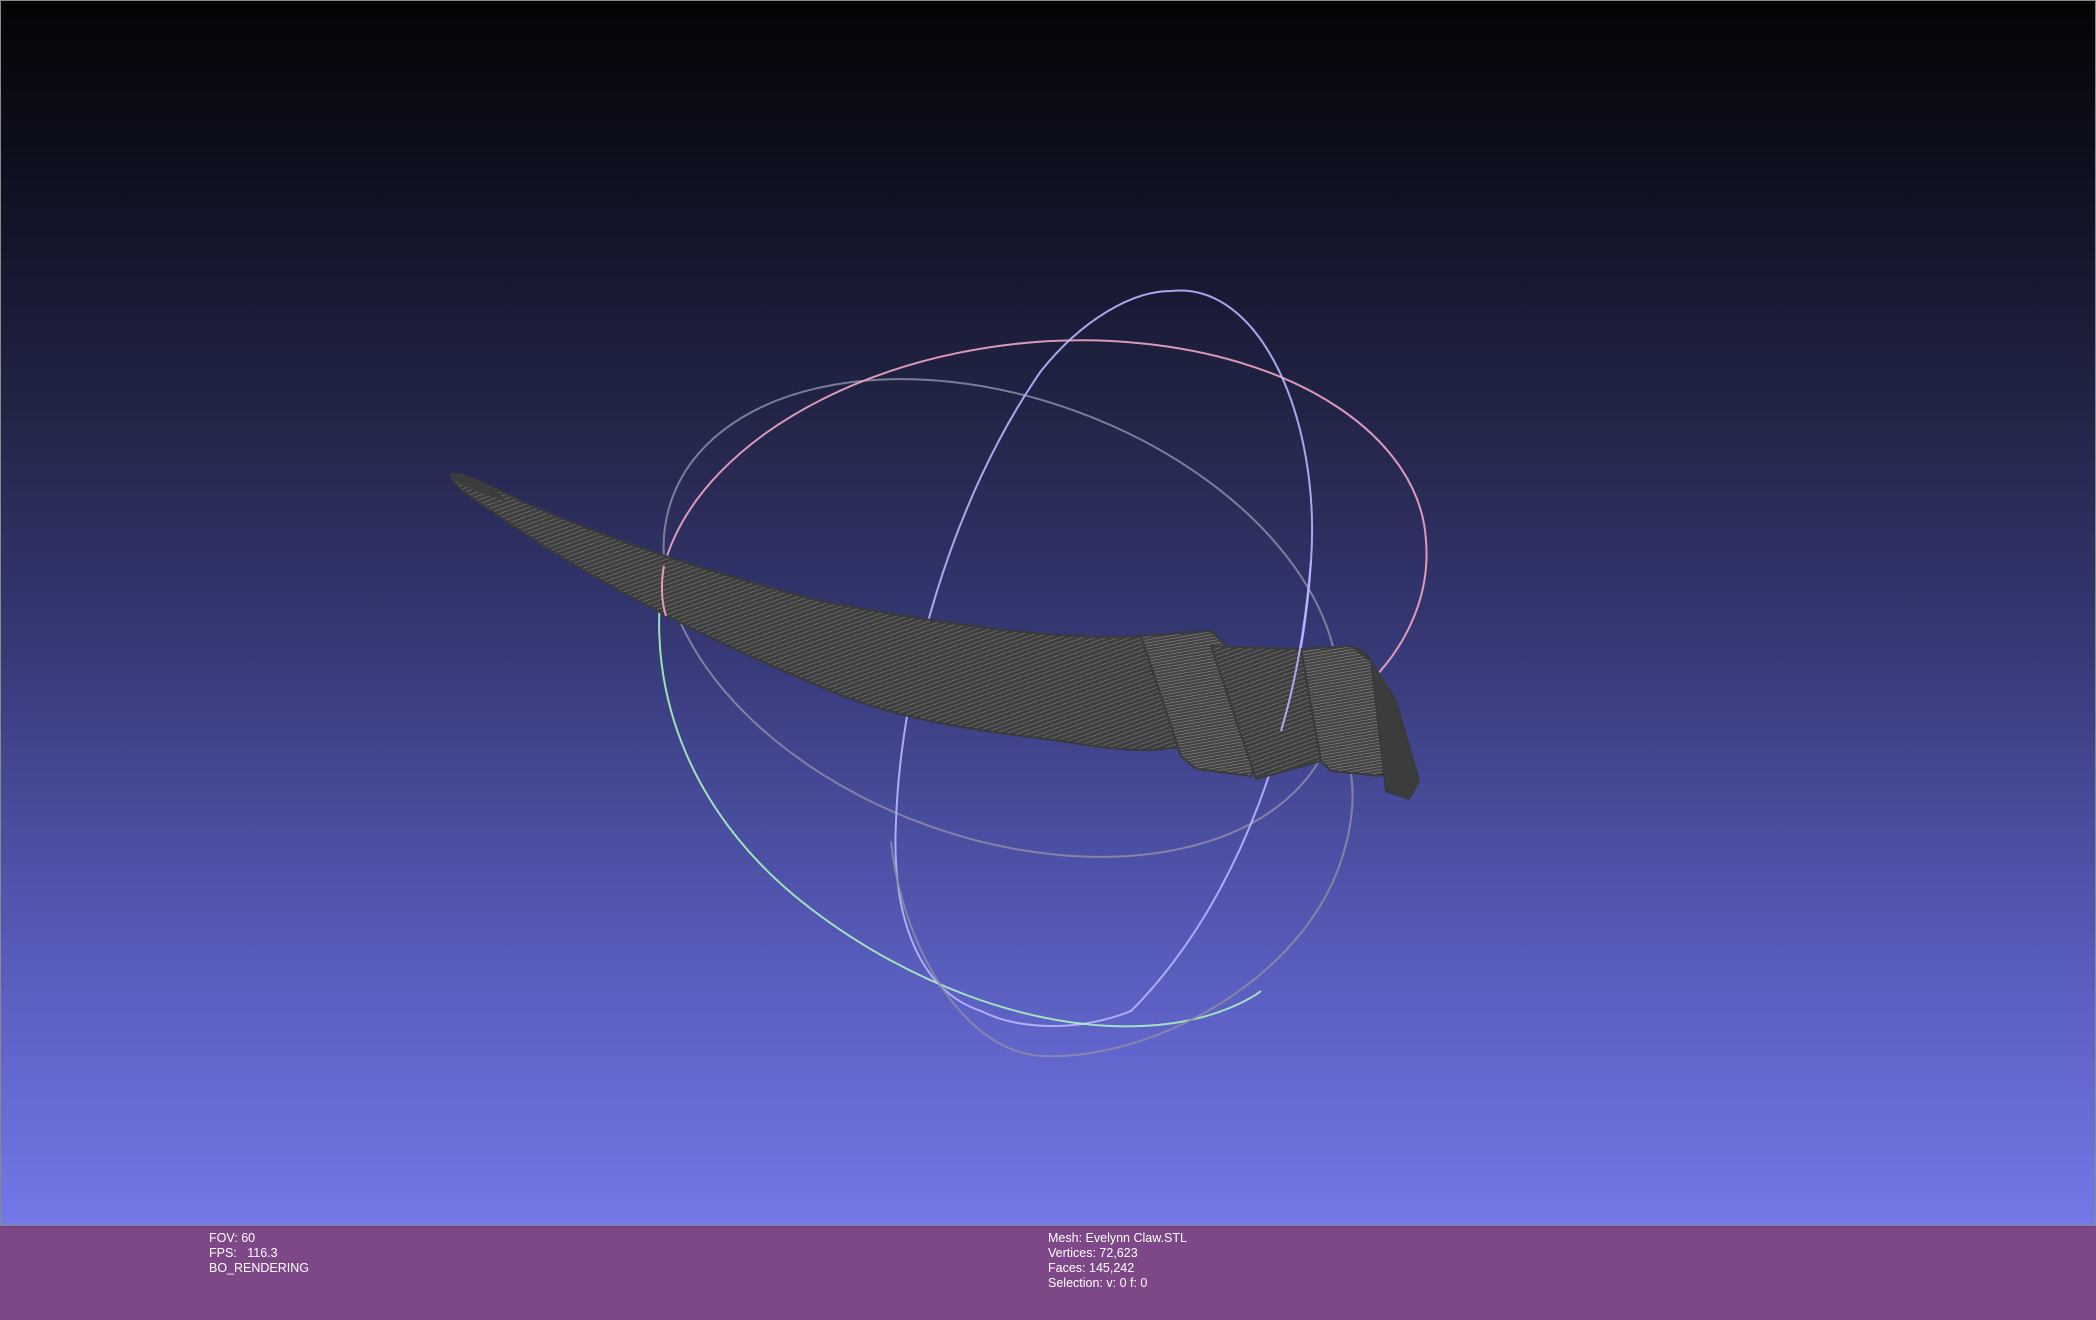 The image size is (2096, 1320). Describe the element at coordinates (262, 1253) in the screenshot. I see `fps-value: 116.3` at that location.